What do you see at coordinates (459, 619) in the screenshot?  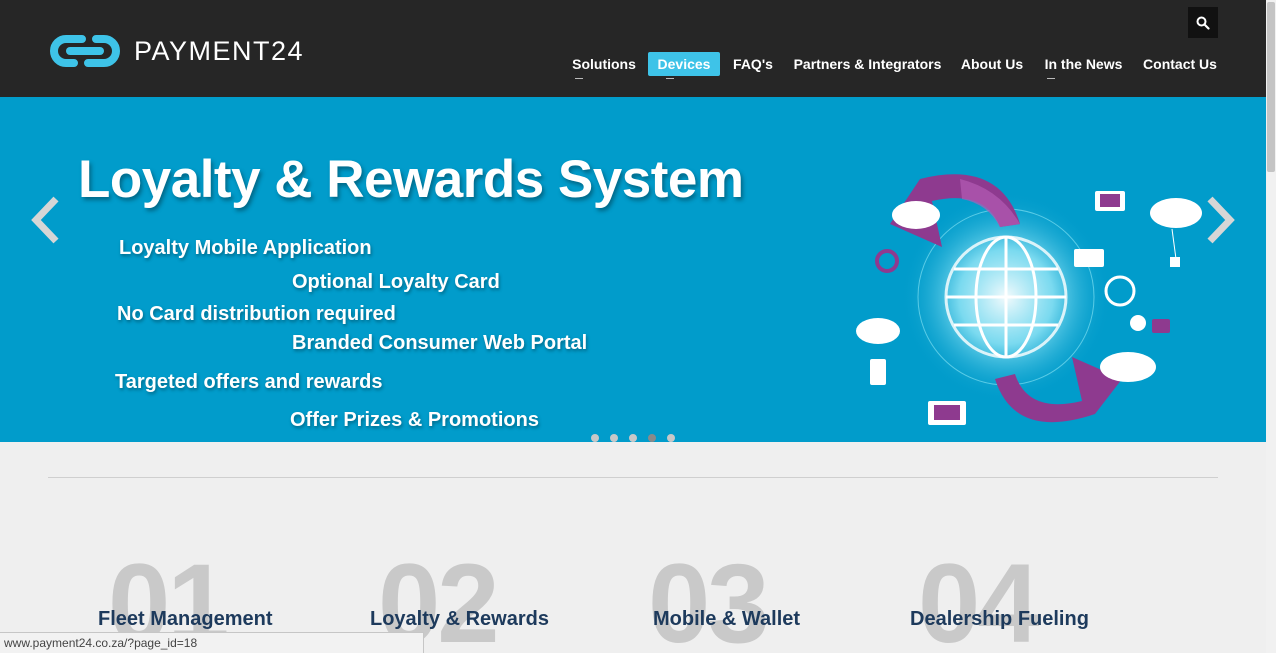 I see `feature-title: Loyalty & Rewards` at bounding box center [459, 619].